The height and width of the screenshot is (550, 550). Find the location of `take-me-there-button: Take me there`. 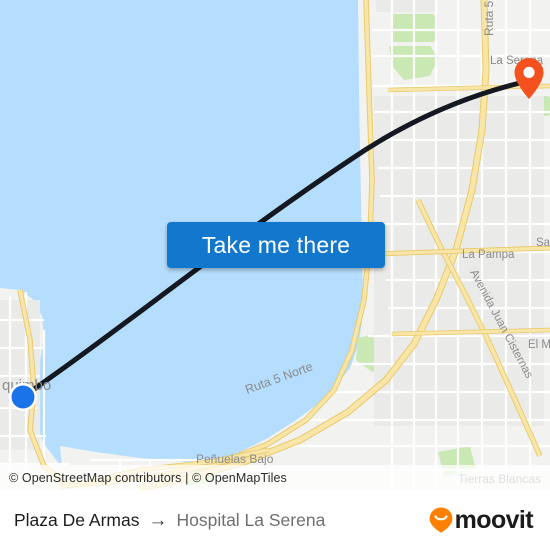

take-me-there-button: Take me there is located at coordinates (276, 245).